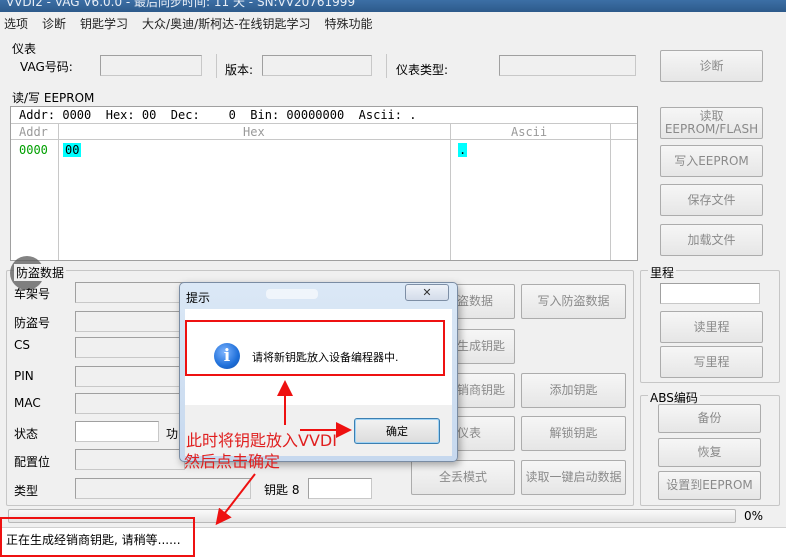 The height and width of the screenshot is (558, 786). I want to click on annotation-line1: 此时将钥匙放入VVDI, so click(261, 440).